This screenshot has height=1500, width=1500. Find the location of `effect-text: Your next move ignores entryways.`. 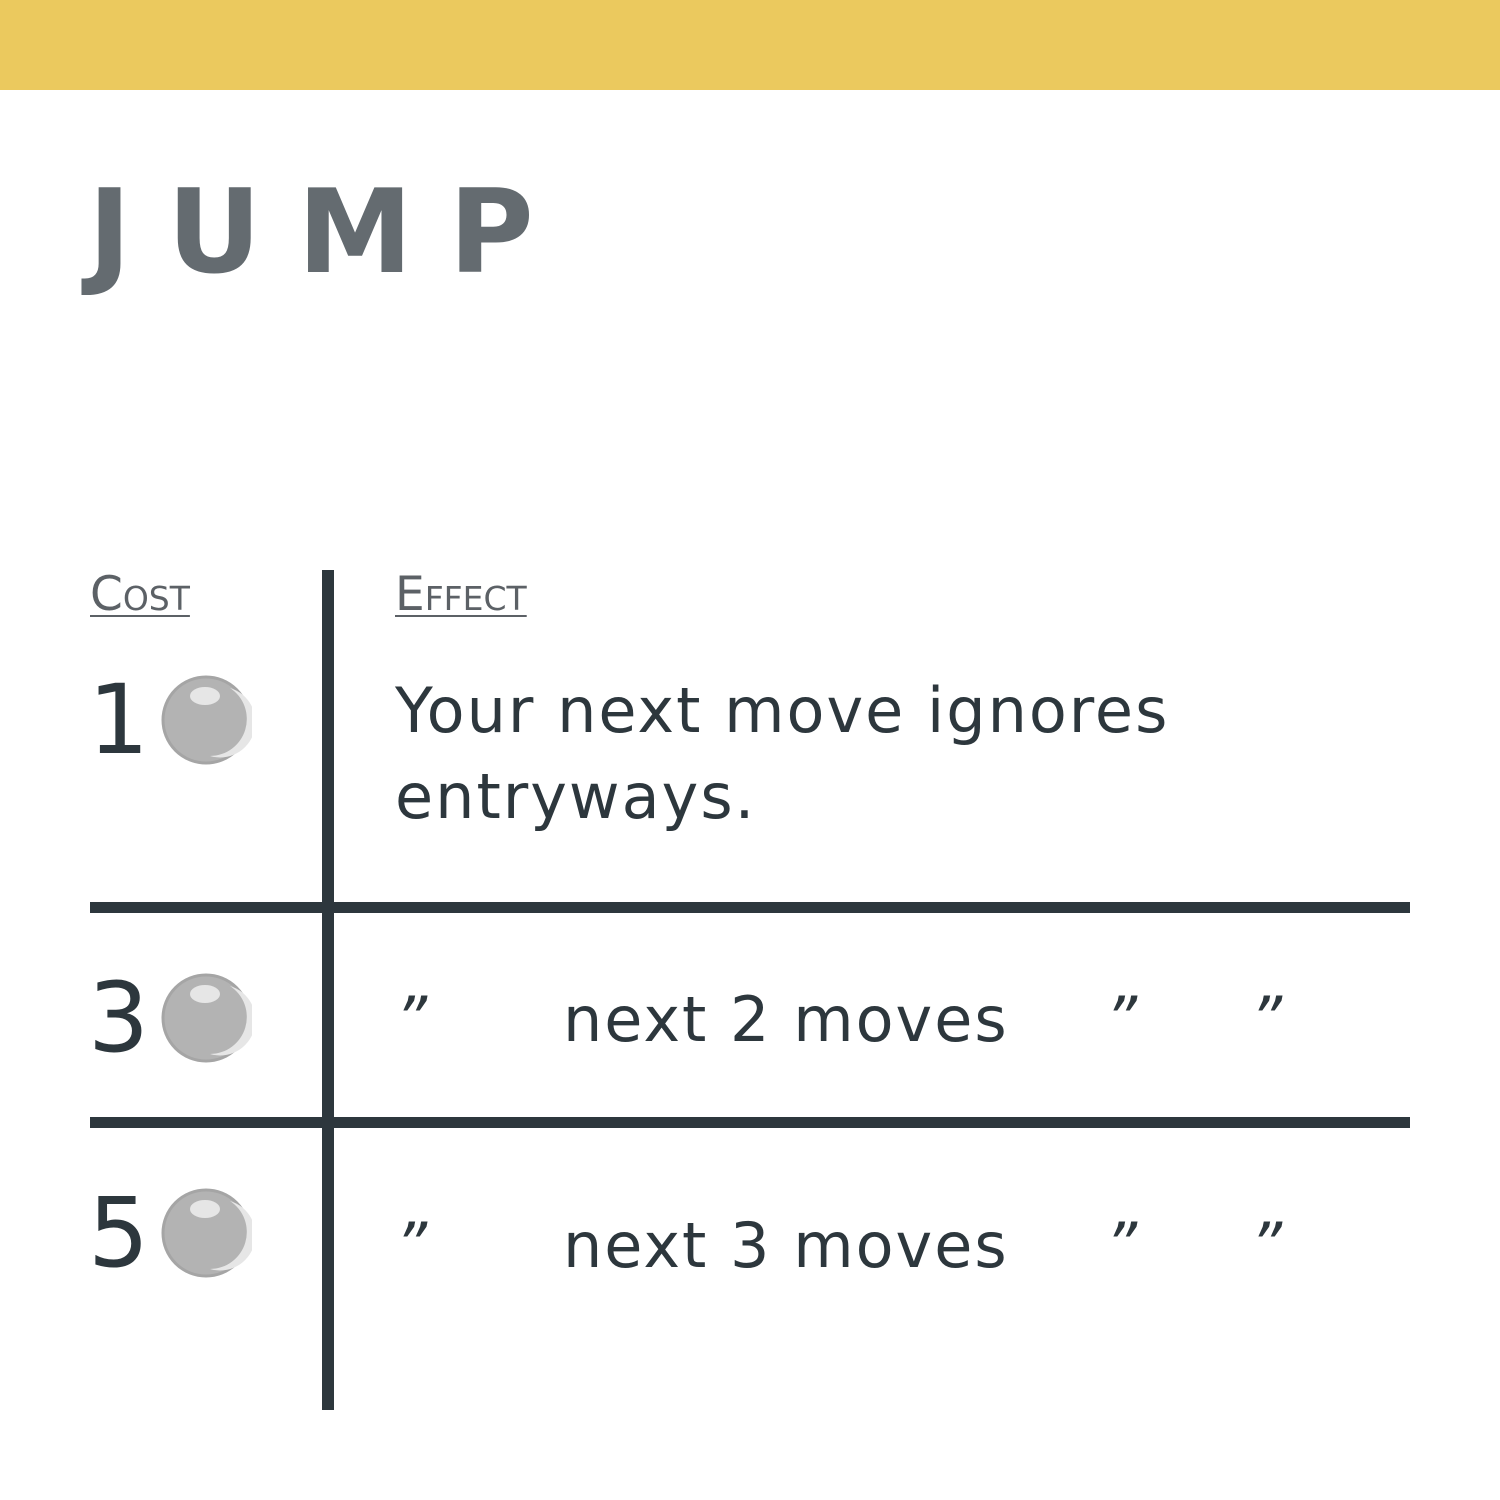

effect-text: Your next move ignores entryways. is located at coordinates (782, 753).